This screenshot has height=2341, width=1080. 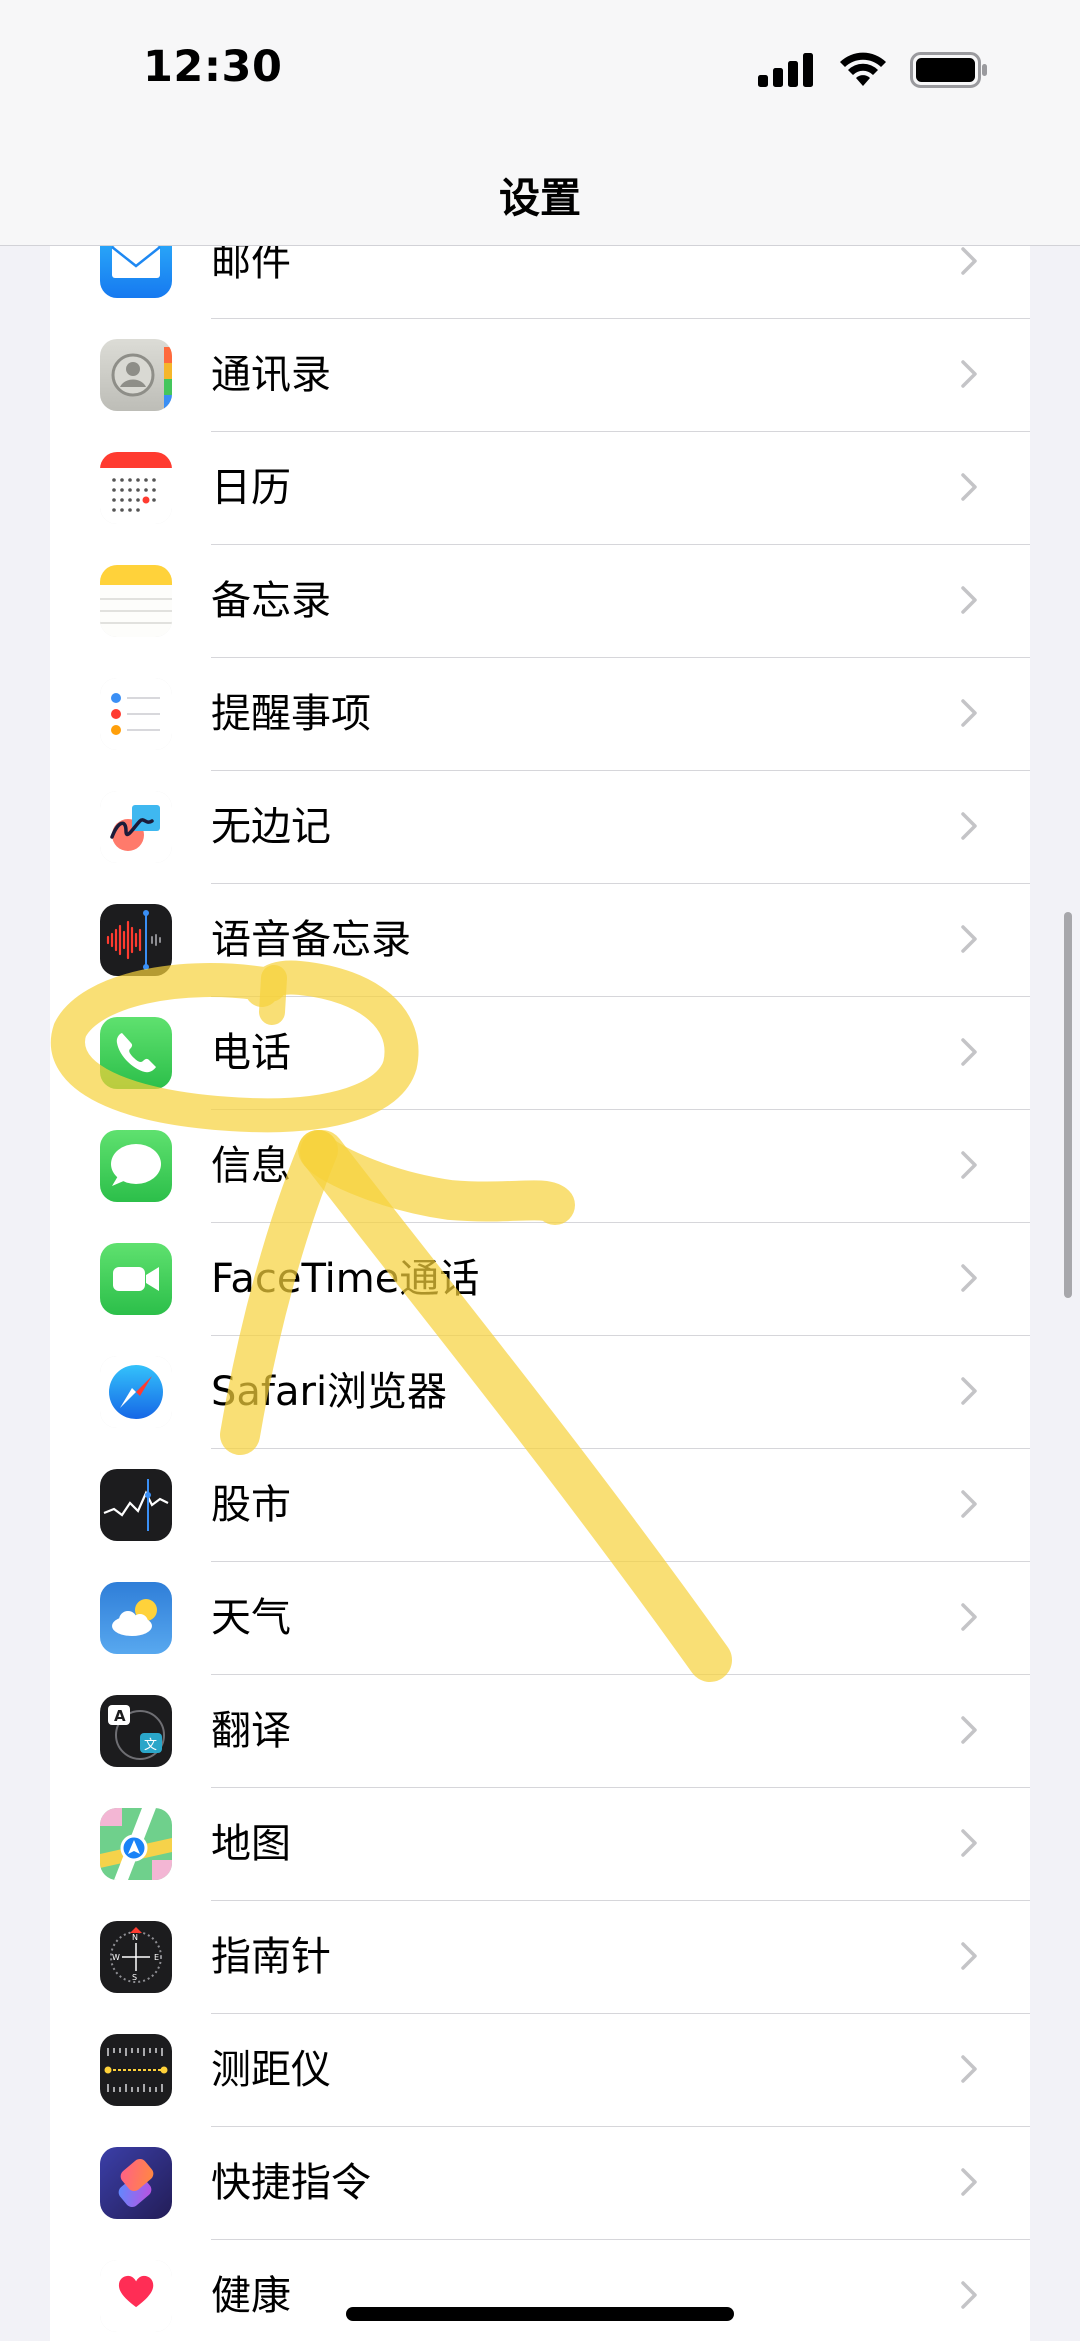 I want to click on wifi-icon, so click(x=863, y=69).